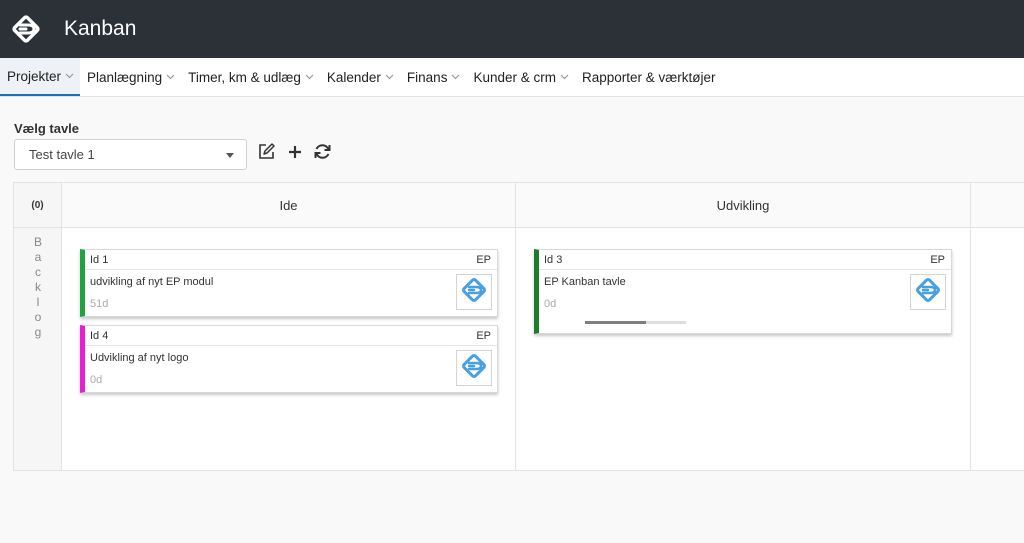 The width and height of the screenshot is (1024, 543). I want to click on swimlane-letter: g, so click(38, 332).